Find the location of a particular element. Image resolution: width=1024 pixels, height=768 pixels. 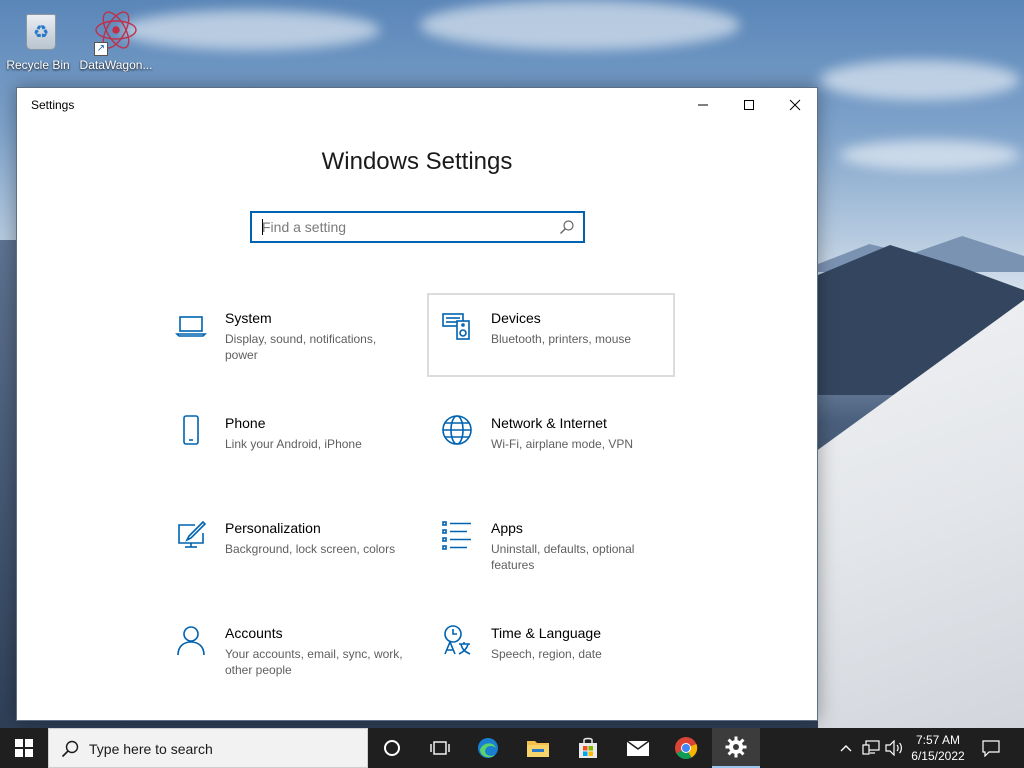

tile-title: System is located at coordinates (248, 318).